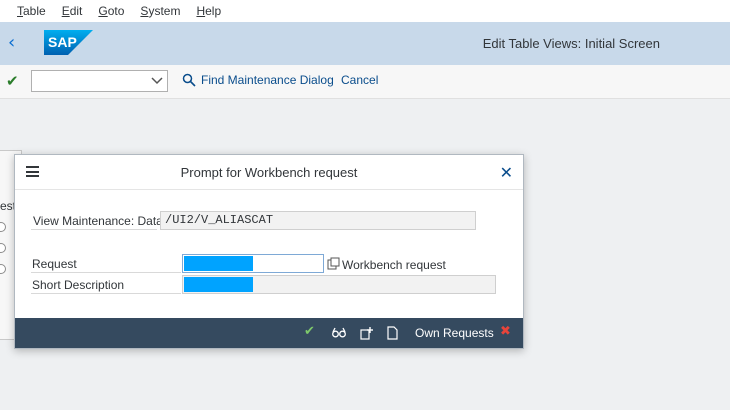  What do you see at coordinates (454, 333) in the screenshot?
I see `own-requests-button: Own Requests` at bounding box center [454, 333].